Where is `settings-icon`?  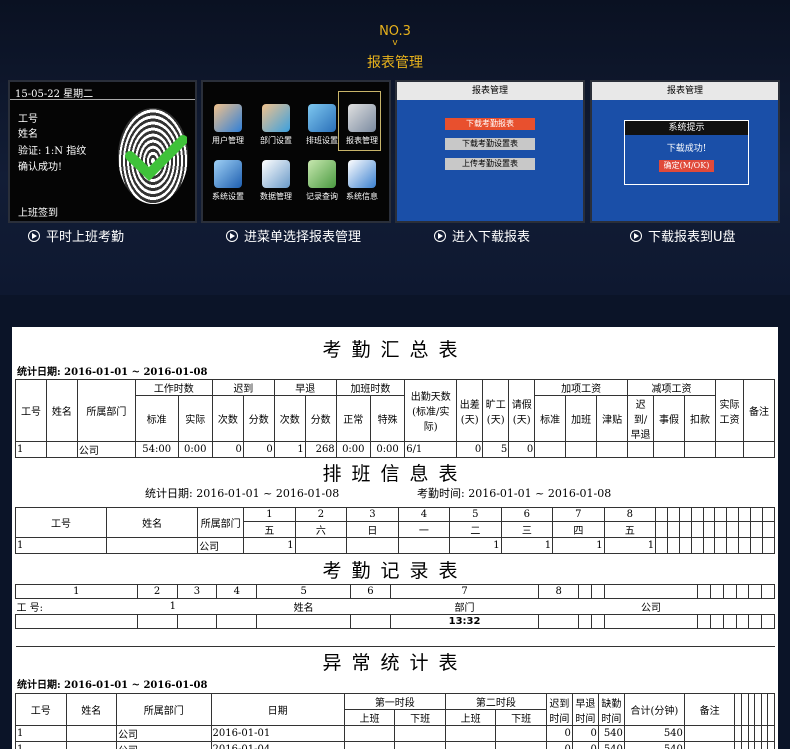 settings-icon is located at coordinates (228, 174).